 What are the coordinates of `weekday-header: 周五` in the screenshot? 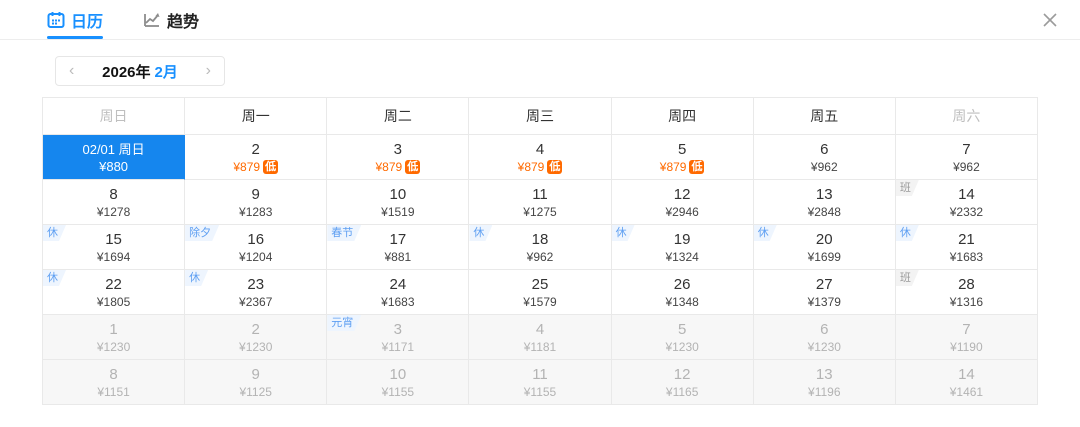 It's located at (824, 116).